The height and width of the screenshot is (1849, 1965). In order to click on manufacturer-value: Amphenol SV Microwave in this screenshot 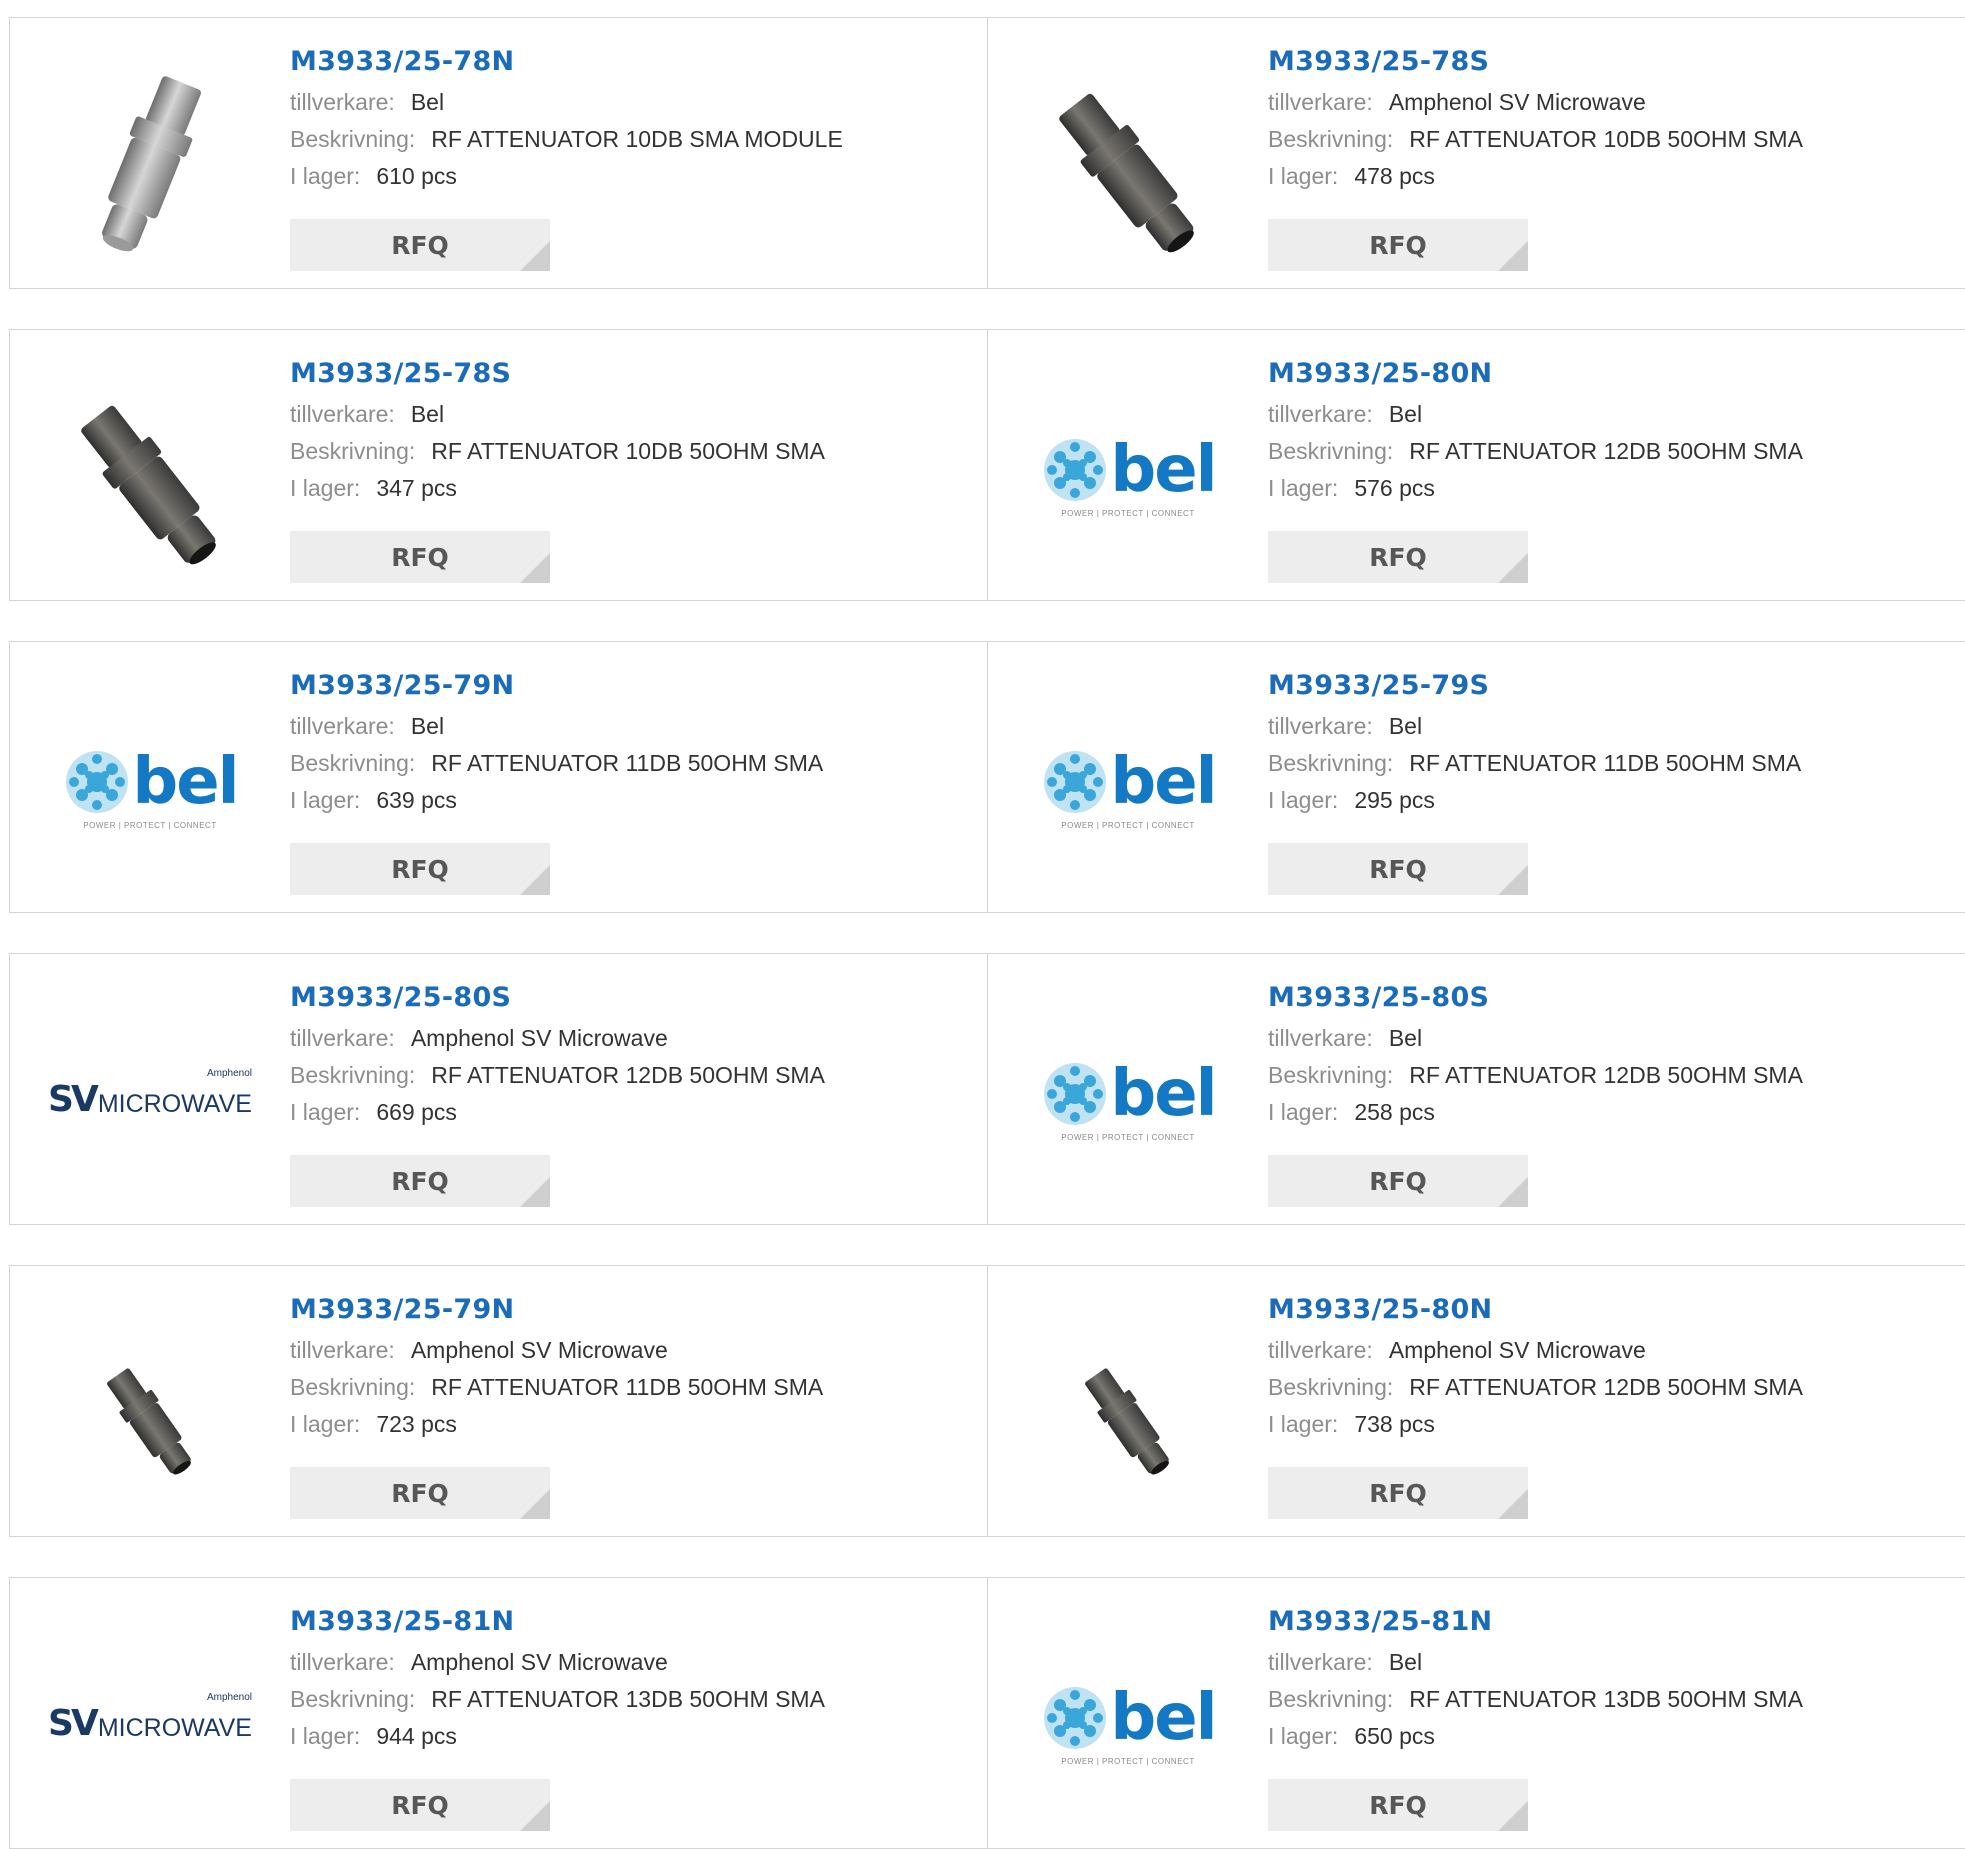, I will do `click(1517, 1350)`.